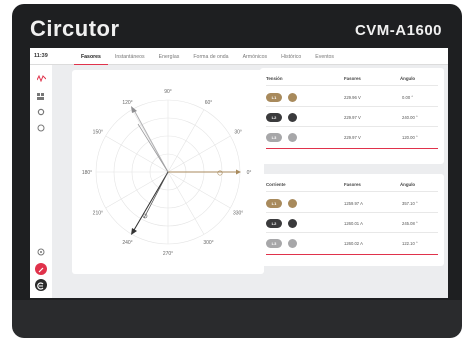 The image size is (462, 338). I want to click on current-value: 1259.97 A, so click(353, 203).